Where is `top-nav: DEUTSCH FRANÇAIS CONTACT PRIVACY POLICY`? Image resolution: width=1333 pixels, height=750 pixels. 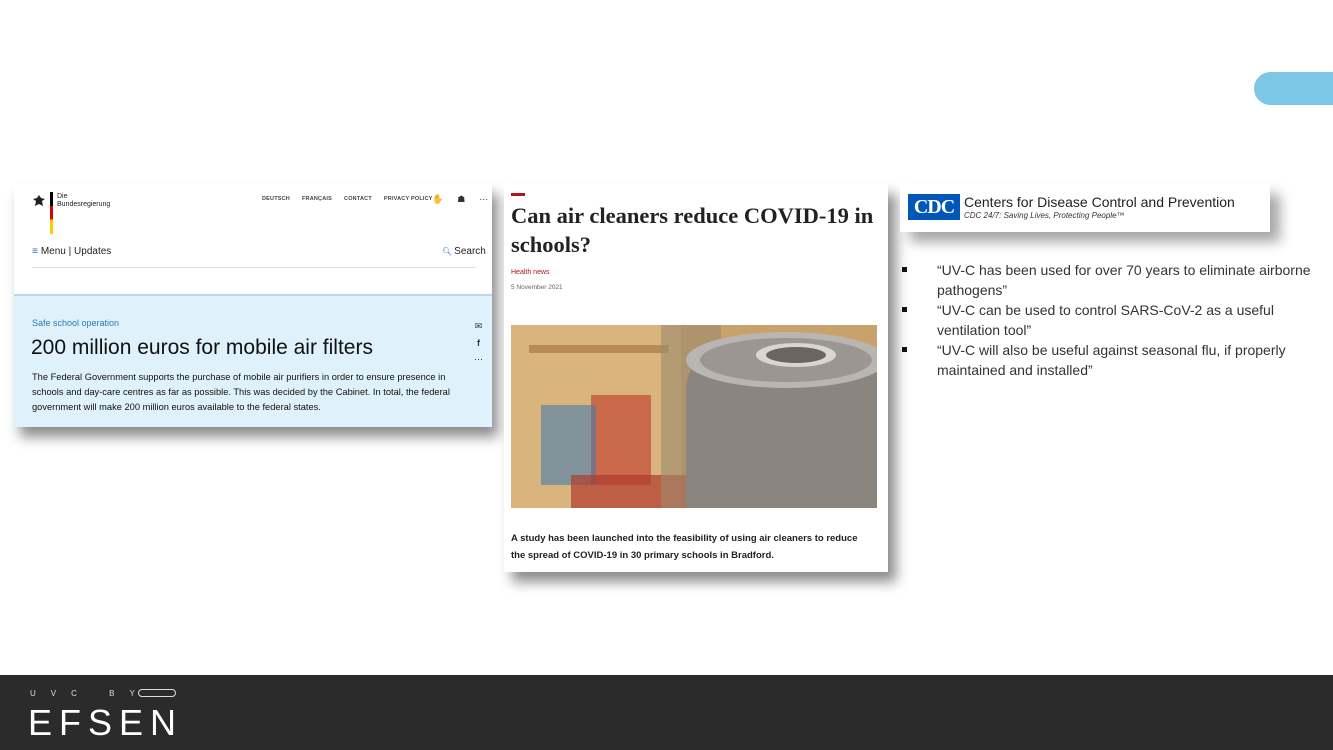
top-nav: DEUTSCH FRANÇAIS CONTACT PRIVACY POLICY is located at coordinates (347, 199).